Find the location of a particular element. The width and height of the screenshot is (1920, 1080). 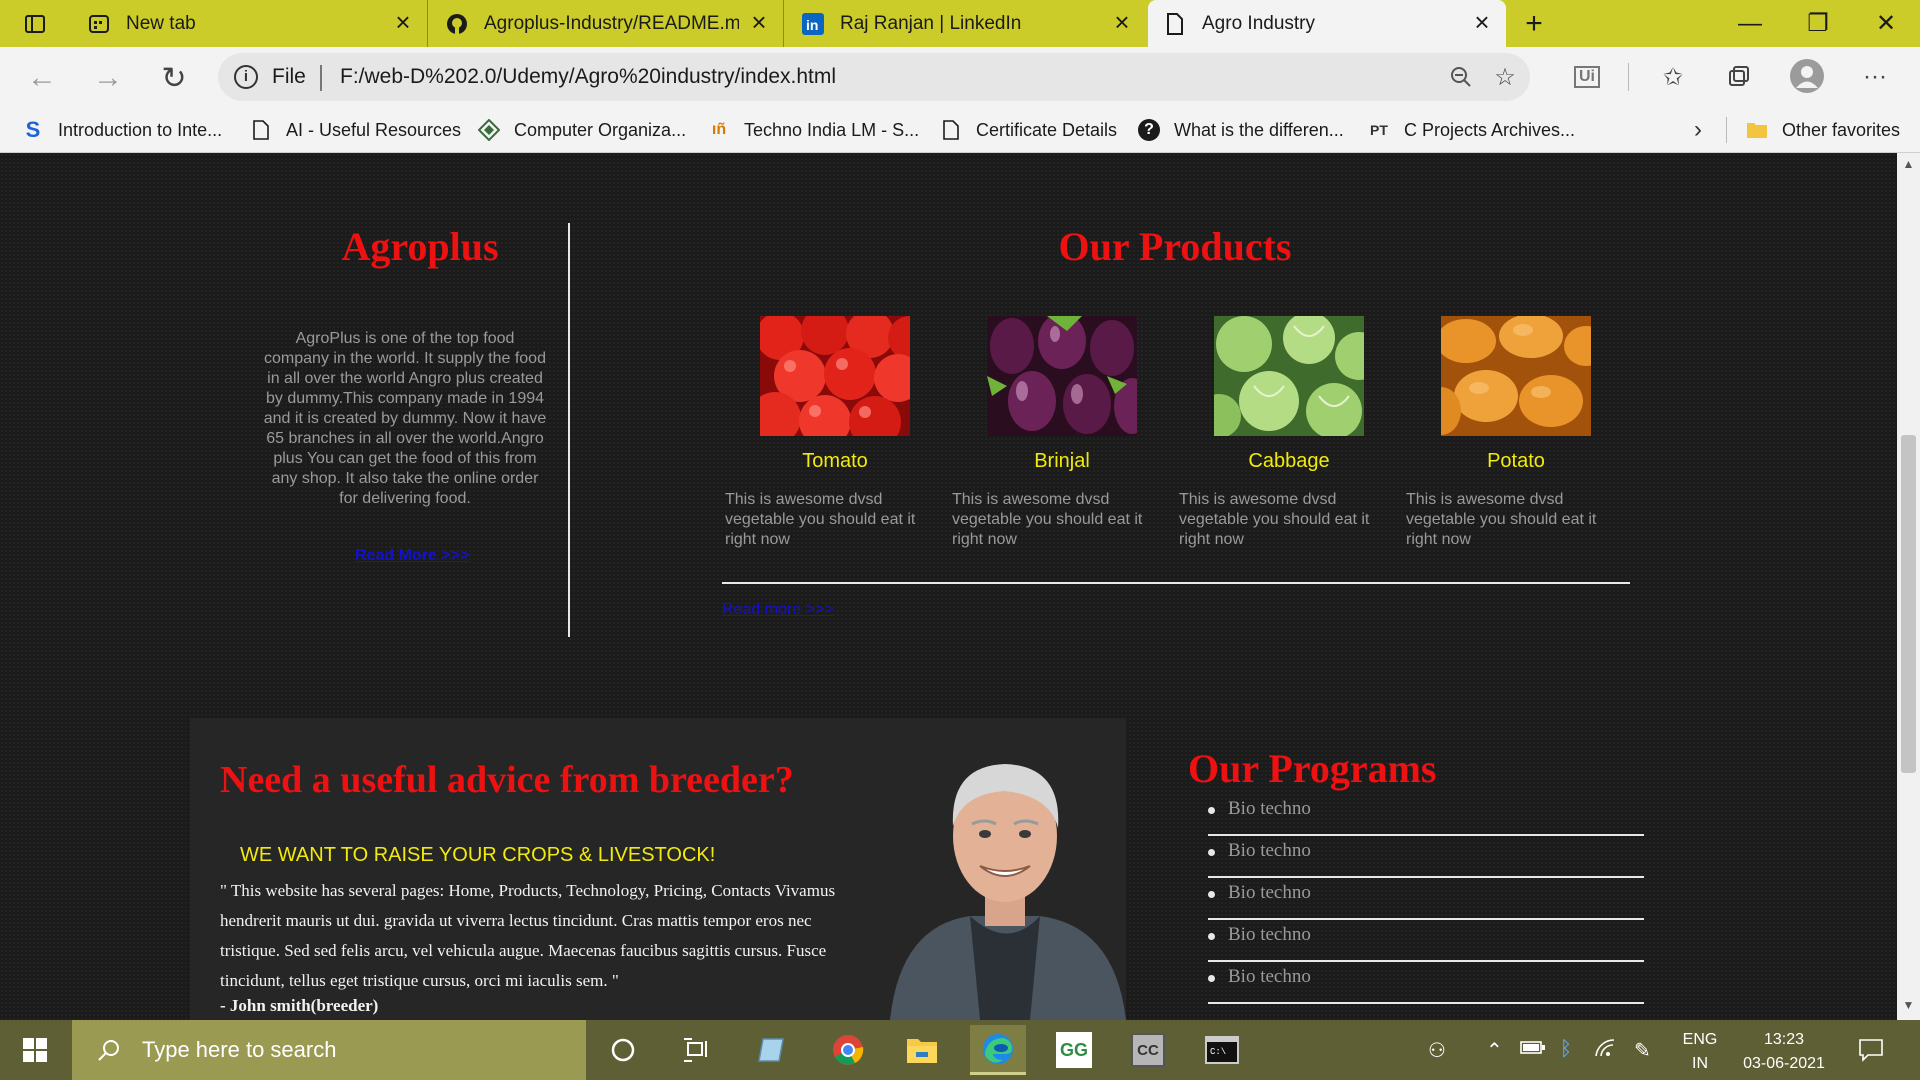

s-logo-icon: S is located at coordinates (33, 129).